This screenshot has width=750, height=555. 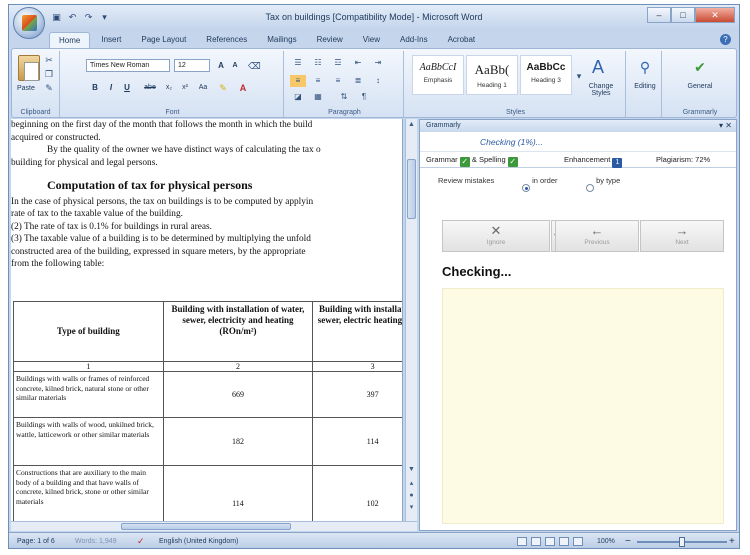 I want to click on tab-review: Review, so click(x=330, y=40).